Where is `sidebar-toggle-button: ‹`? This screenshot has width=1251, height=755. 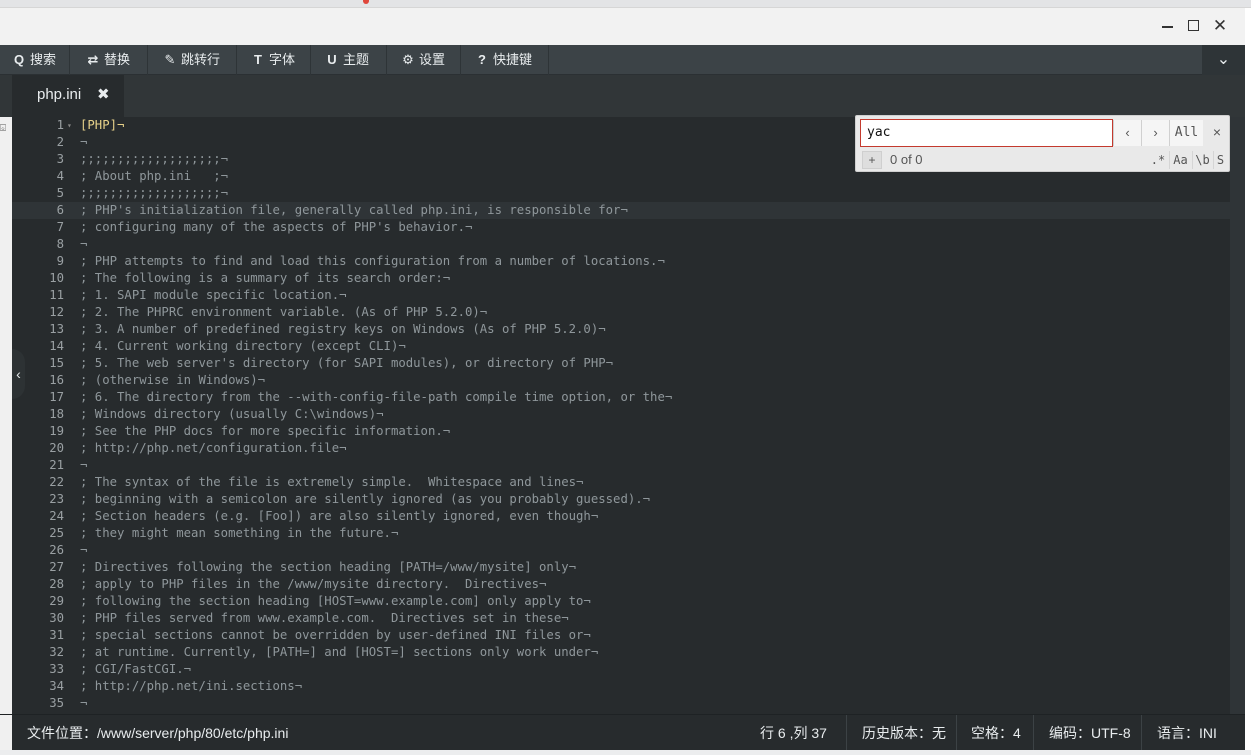
sidebar-toggle-button: ‹ is located at coordinates (18, 374).